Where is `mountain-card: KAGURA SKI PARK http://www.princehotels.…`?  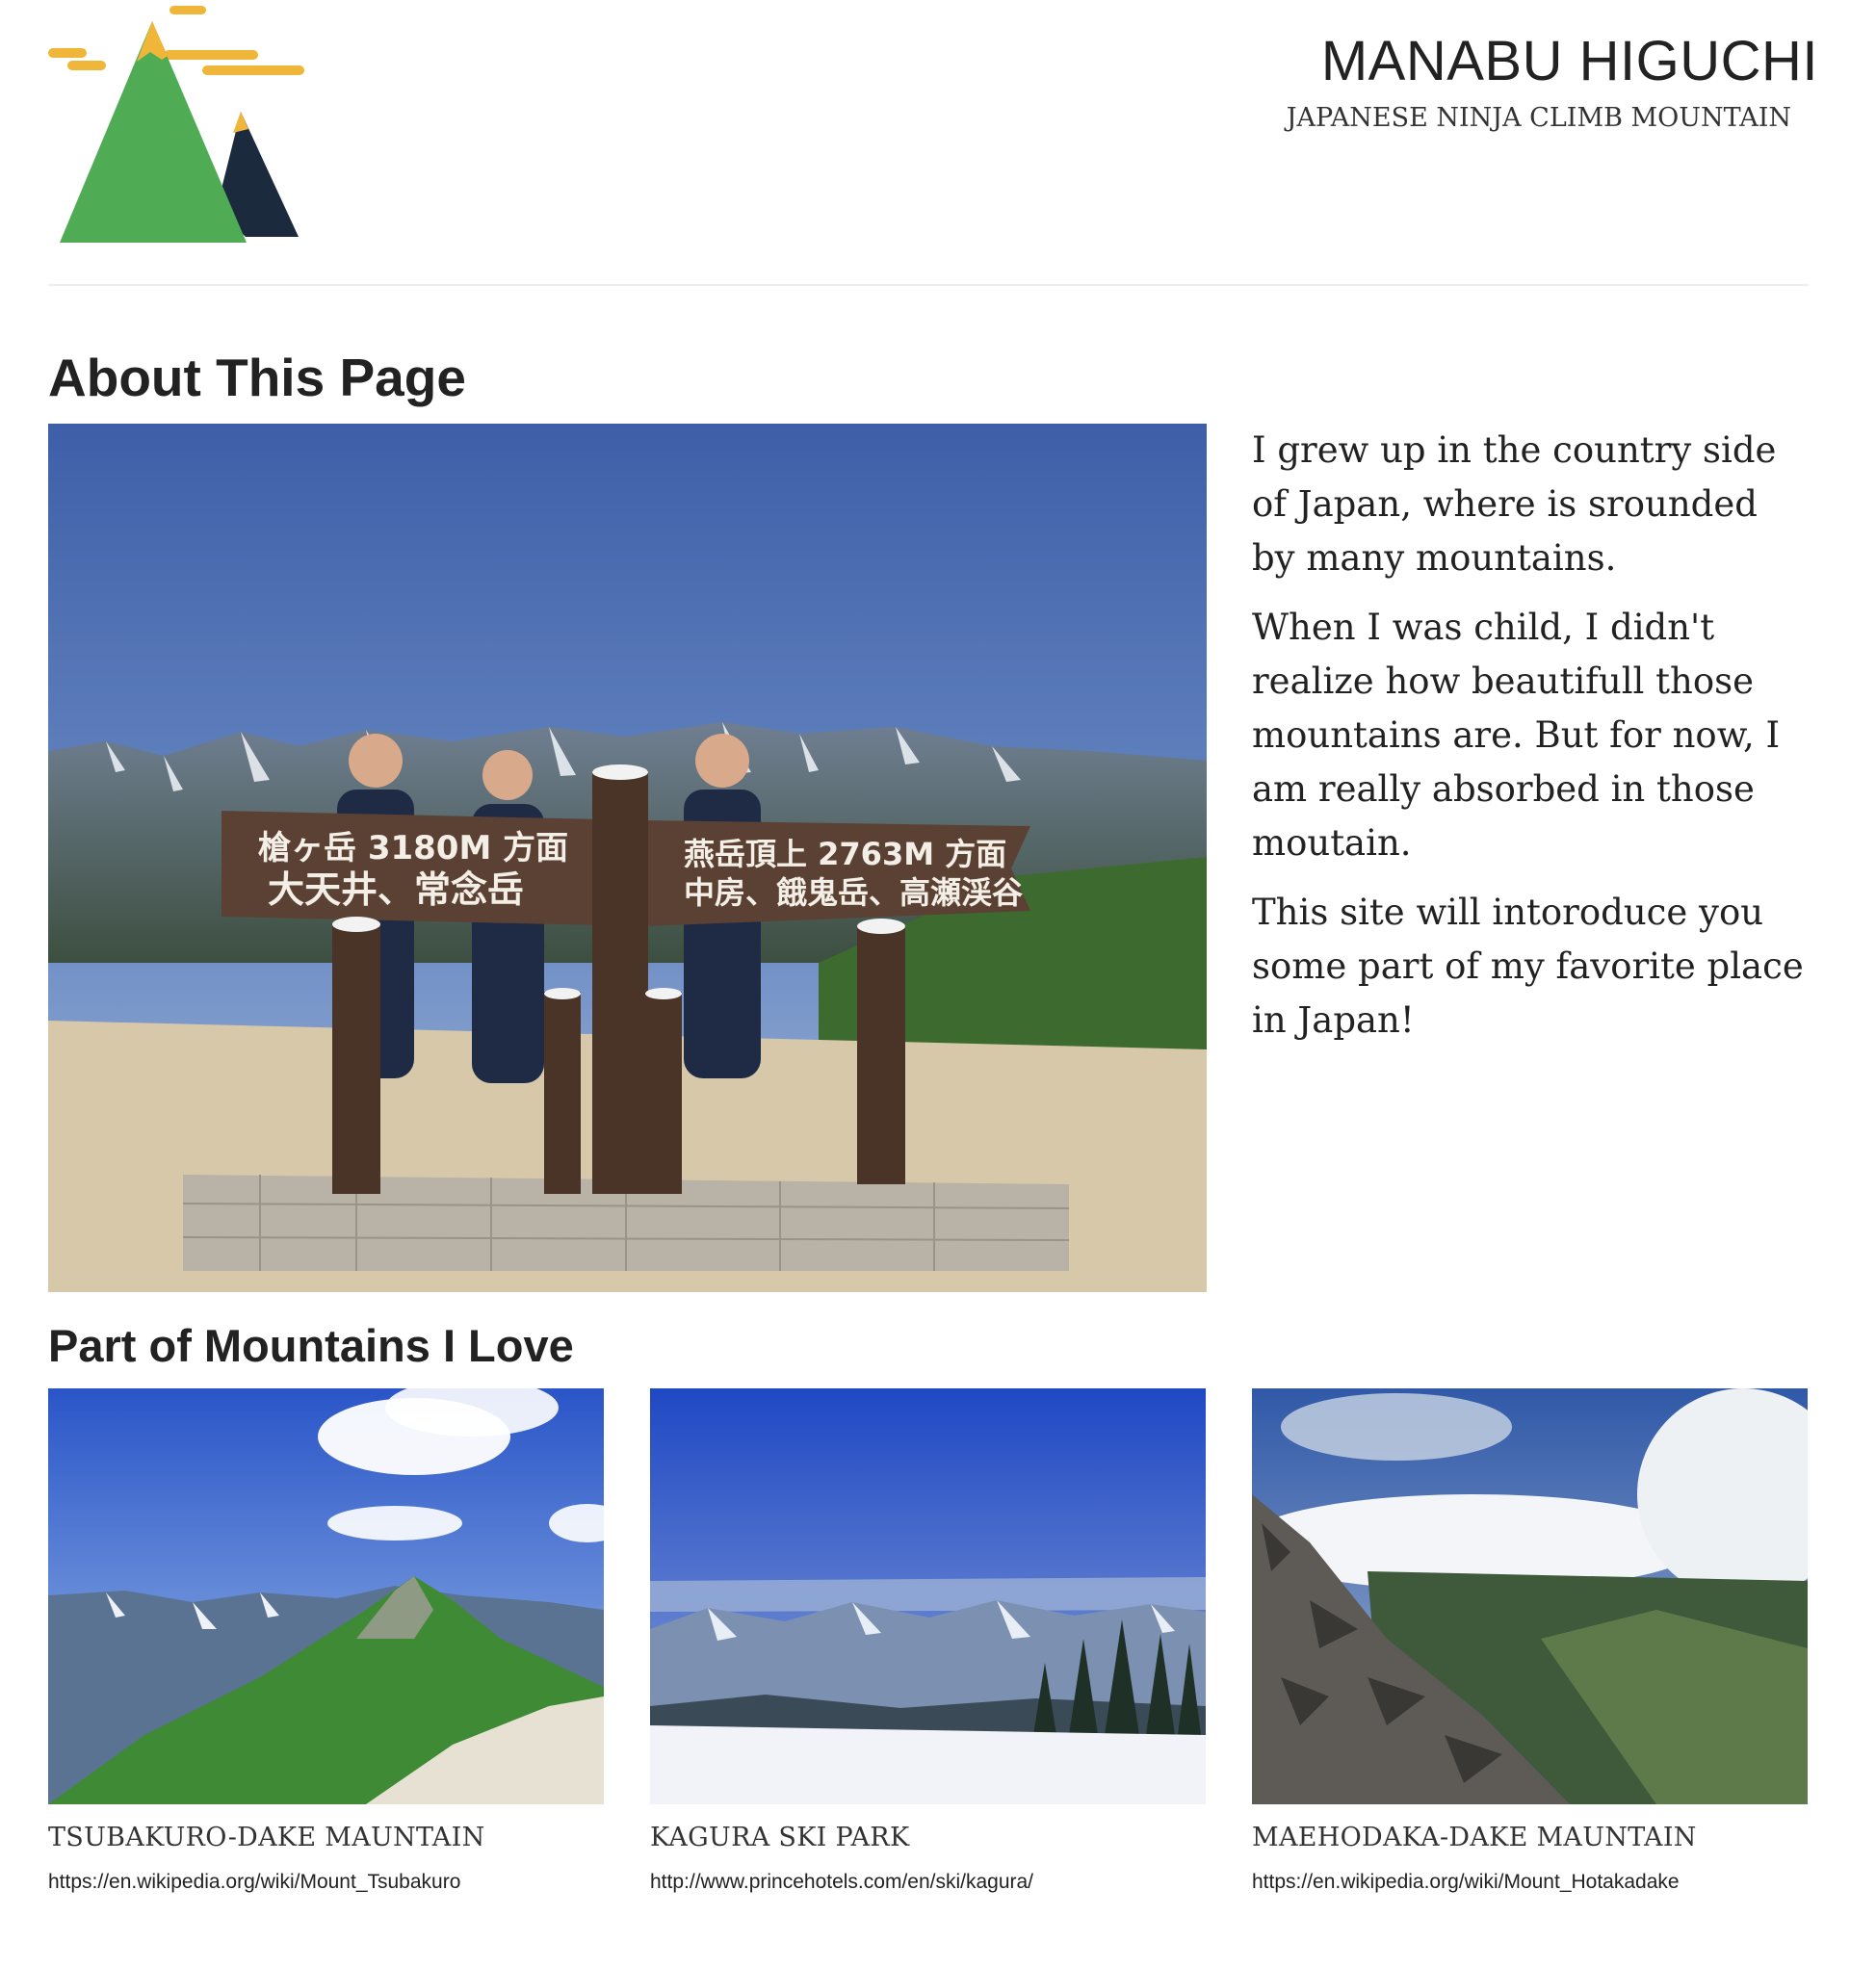 mountain-card: KAGURA SKI PARK http://www.princehotels.… is located at coordinates (928, 1641).